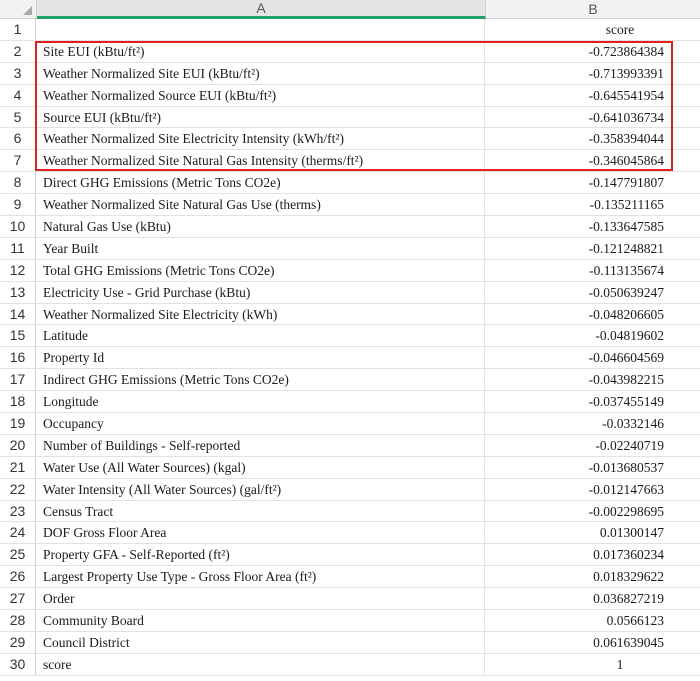  Describe the element at coordinates (575, 357) in the screenshot. I see `cell-b: -0.046604569` at that location.